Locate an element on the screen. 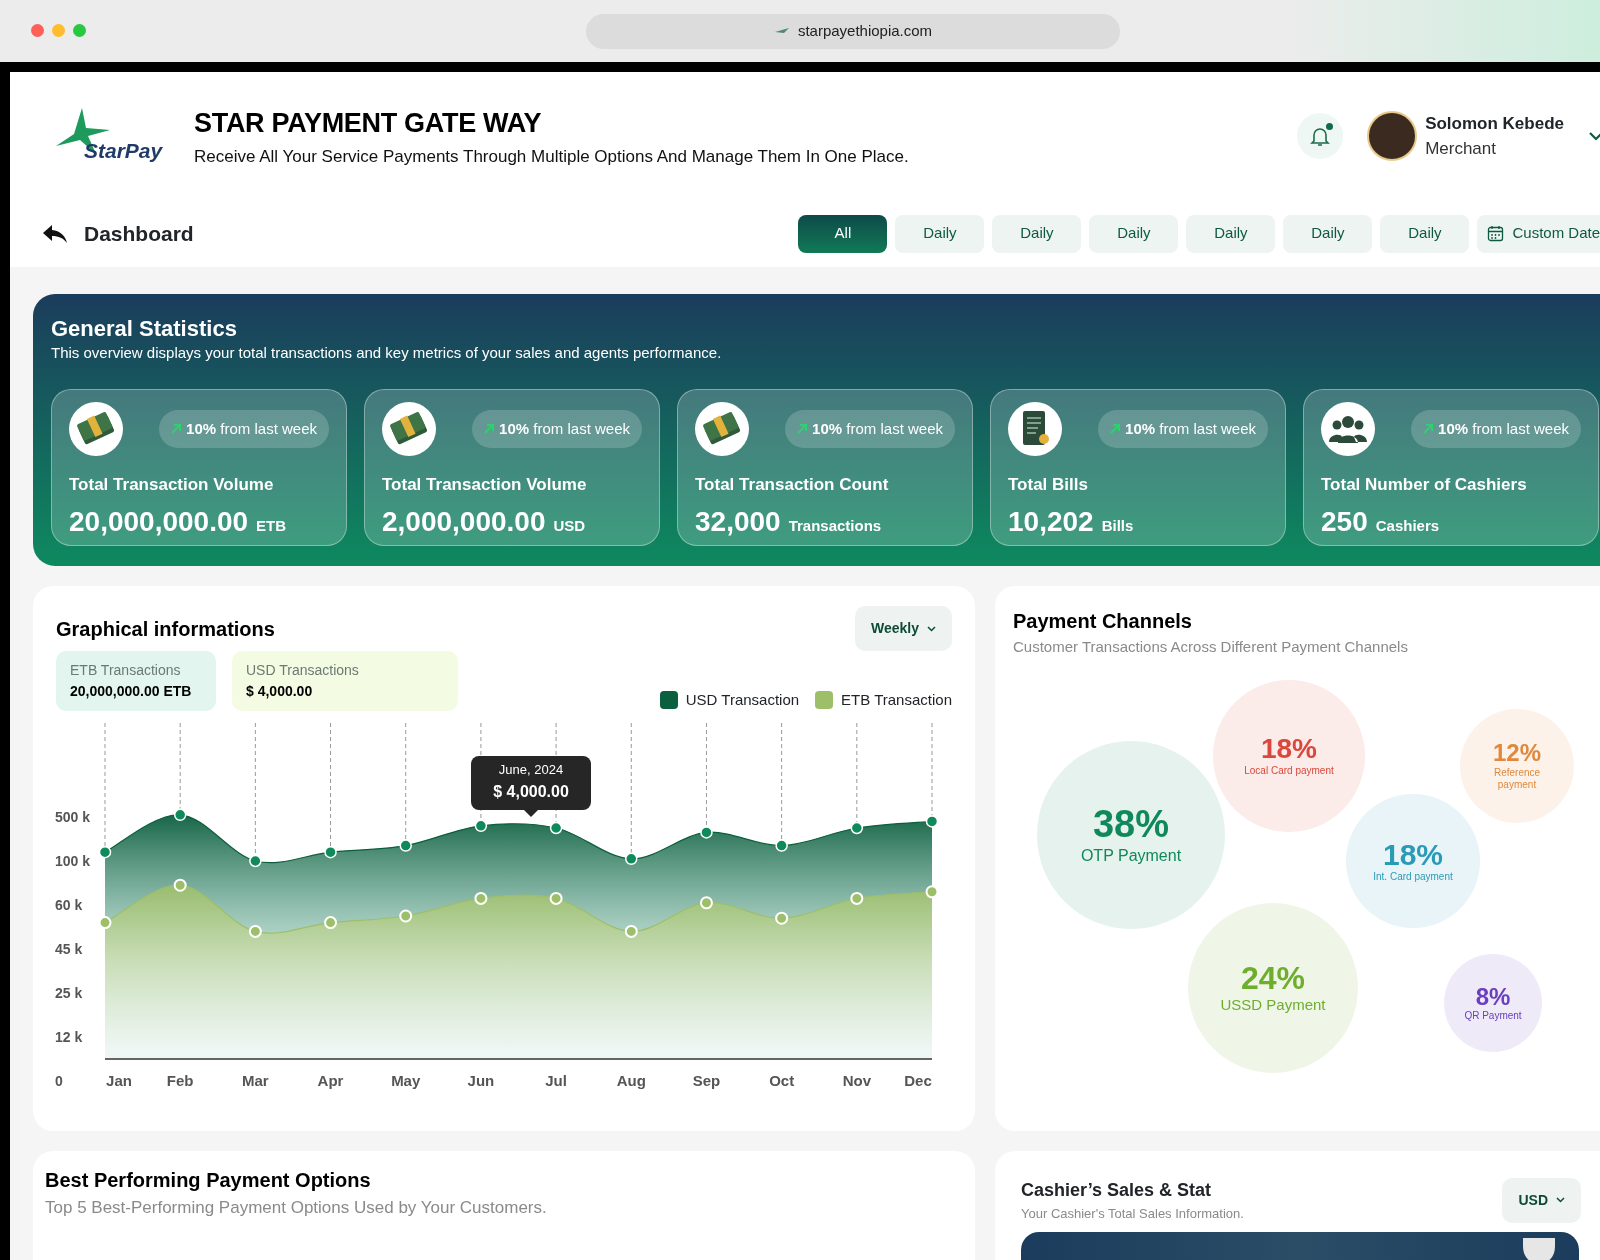 This screenshot has height=1260, width=1600. channel-percent: 24% is located at coordinates (1272, 979).